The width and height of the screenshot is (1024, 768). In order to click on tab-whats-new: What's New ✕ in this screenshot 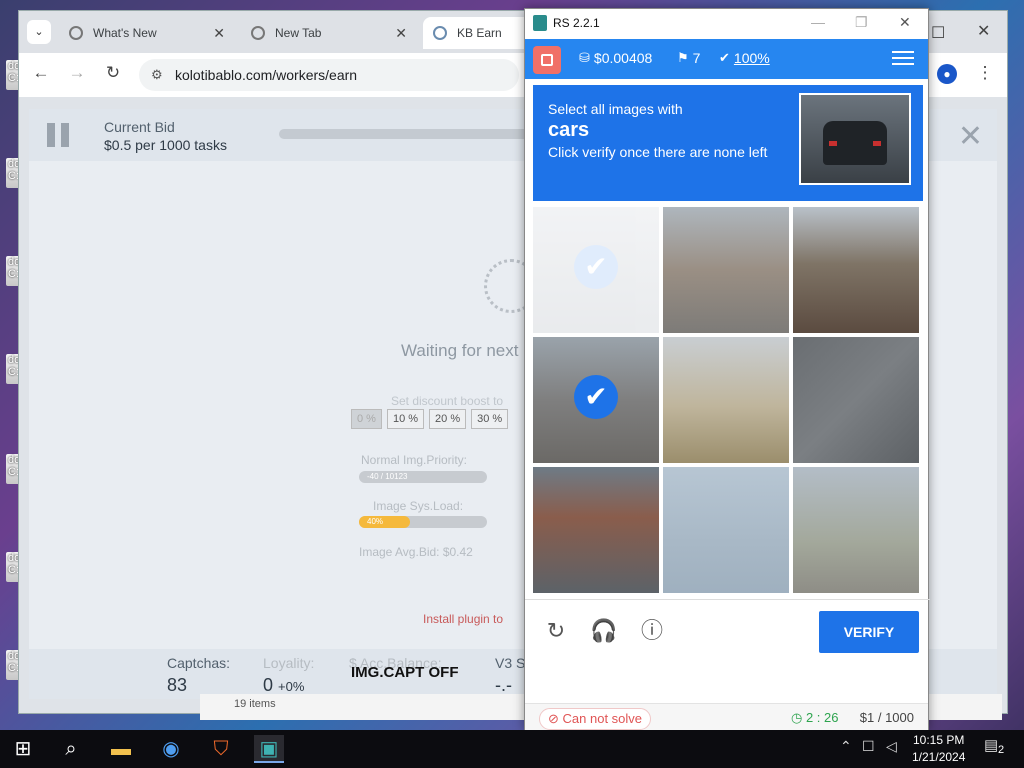, I will do `click(147, 33)`.